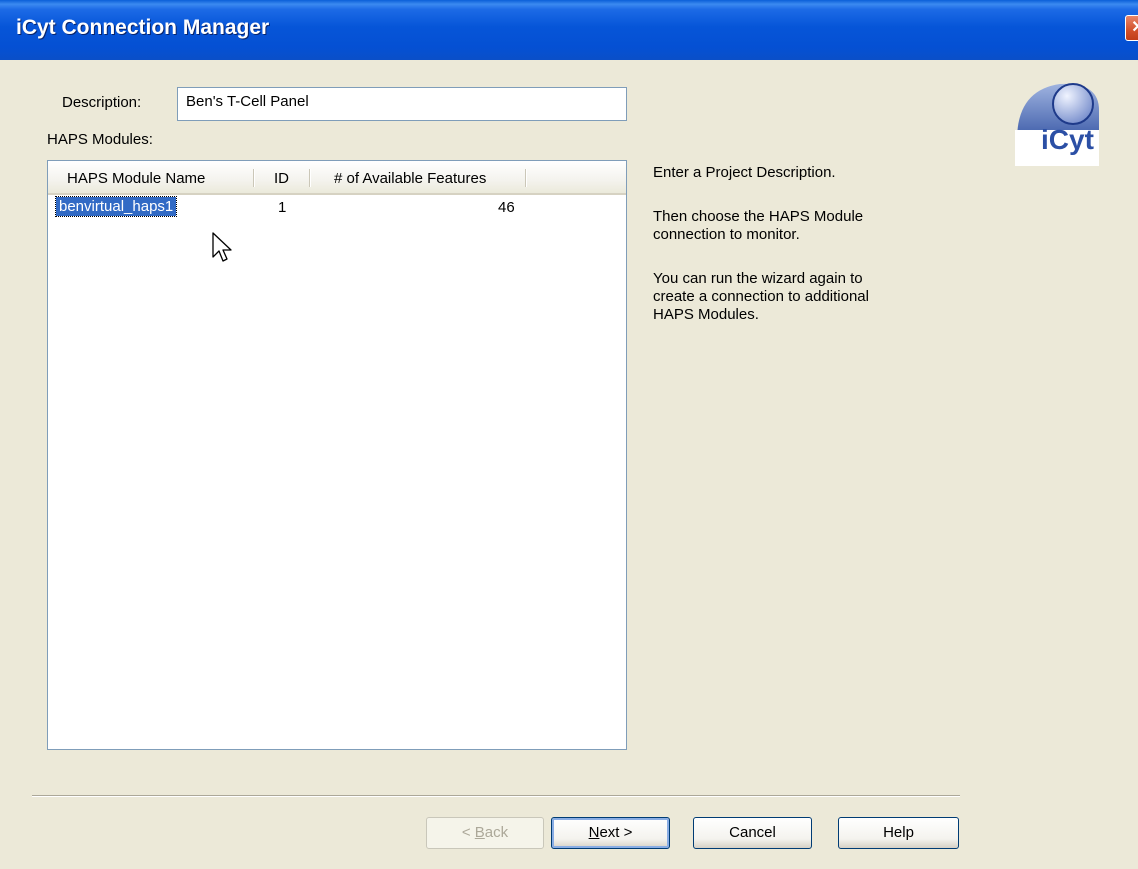 Image resolution: width=1138 pixels, height=869 pixels. I want to click on title-bar: iCyt Connection Manager ✕, so click(569, 30).